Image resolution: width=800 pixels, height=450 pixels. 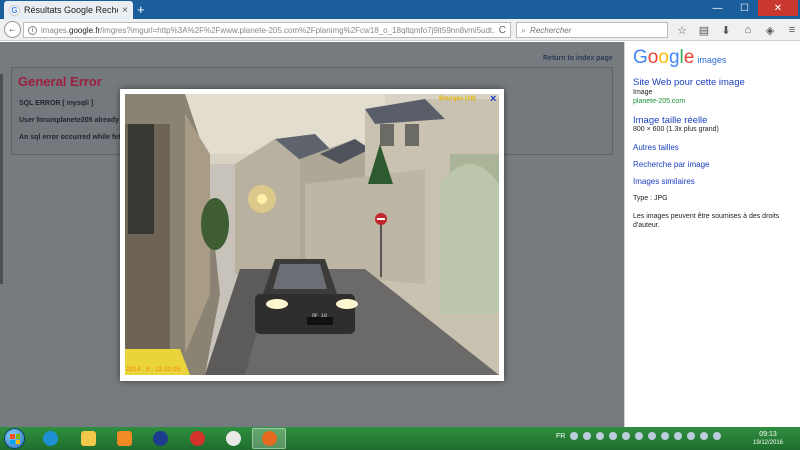 What do you see at coordinates (643, 92) in the screenshot?
I see `image-label: Image` at bounding box center [643, 92].